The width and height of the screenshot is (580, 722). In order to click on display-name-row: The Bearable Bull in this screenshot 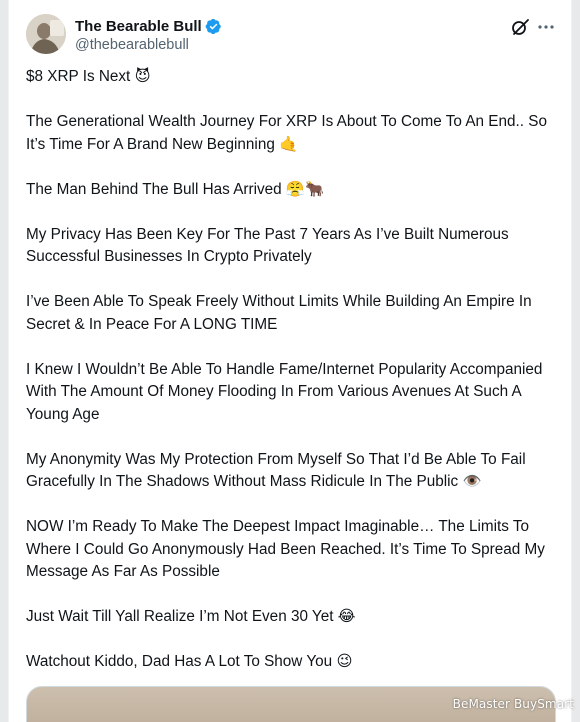, I will do `click(148, 26)`.